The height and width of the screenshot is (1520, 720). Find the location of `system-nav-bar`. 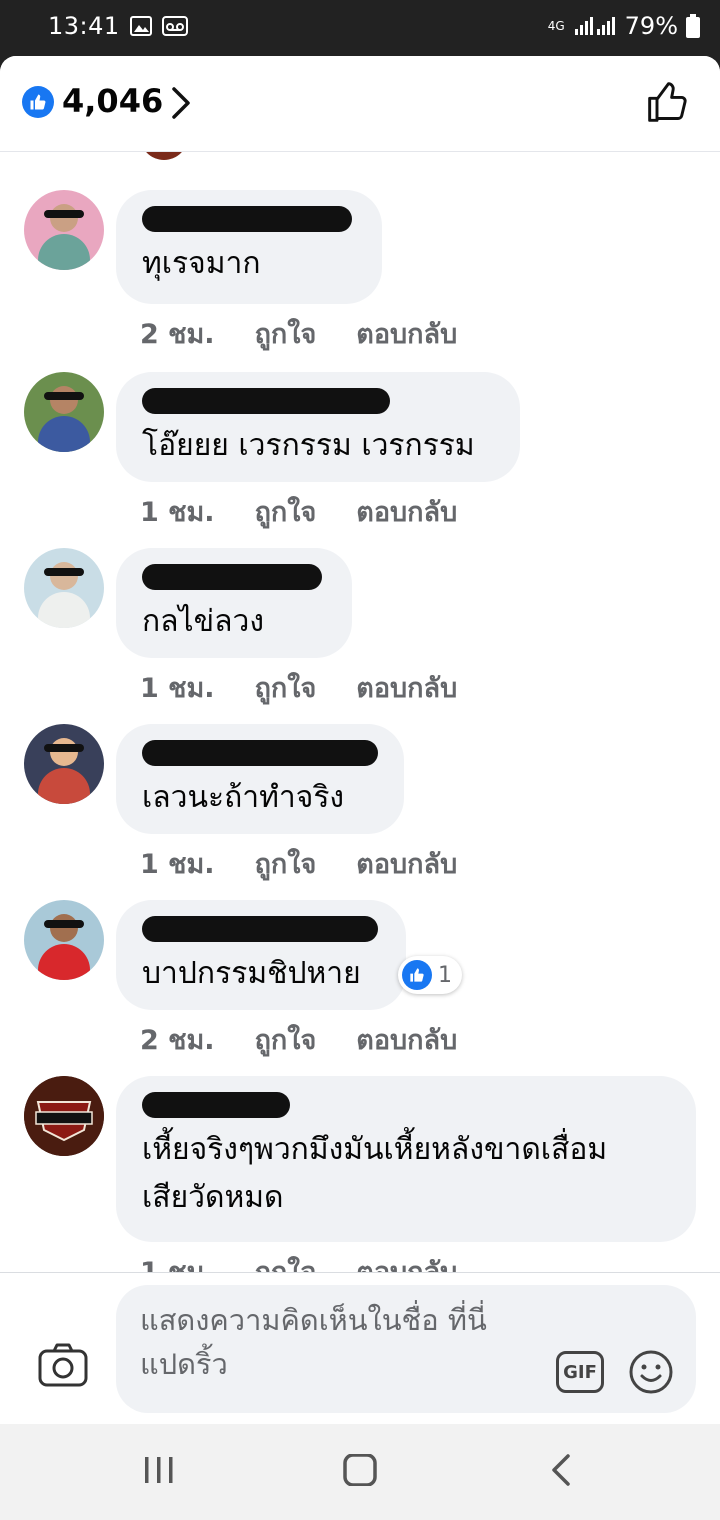

system-nav-bar is located at coordinates (360, 1472).